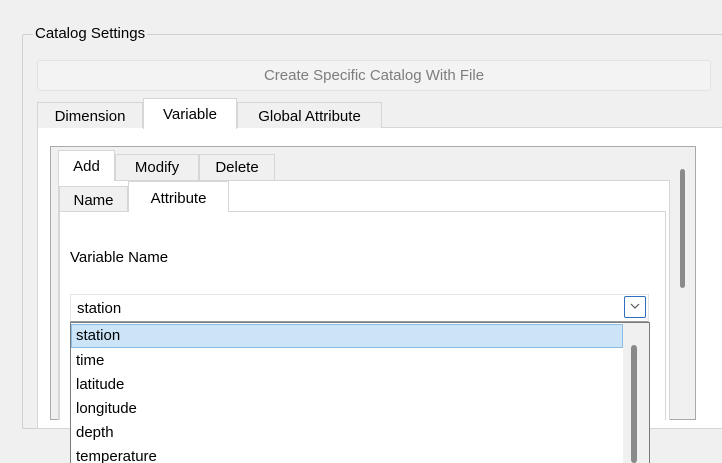  I want to click on variable-name-label: Variable Name, so click(119, 257).